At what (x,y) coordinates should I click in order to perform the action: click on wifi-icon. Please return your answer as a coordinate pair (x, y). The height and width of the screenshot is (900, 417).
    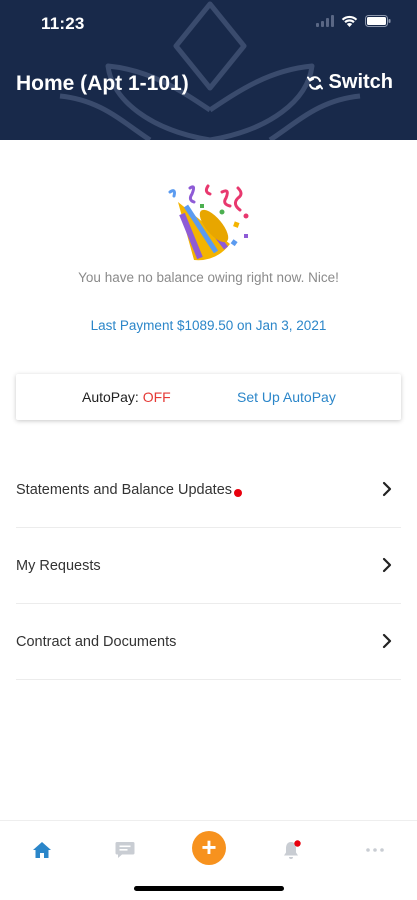
    Looking at the image, I should click on (349, 21).